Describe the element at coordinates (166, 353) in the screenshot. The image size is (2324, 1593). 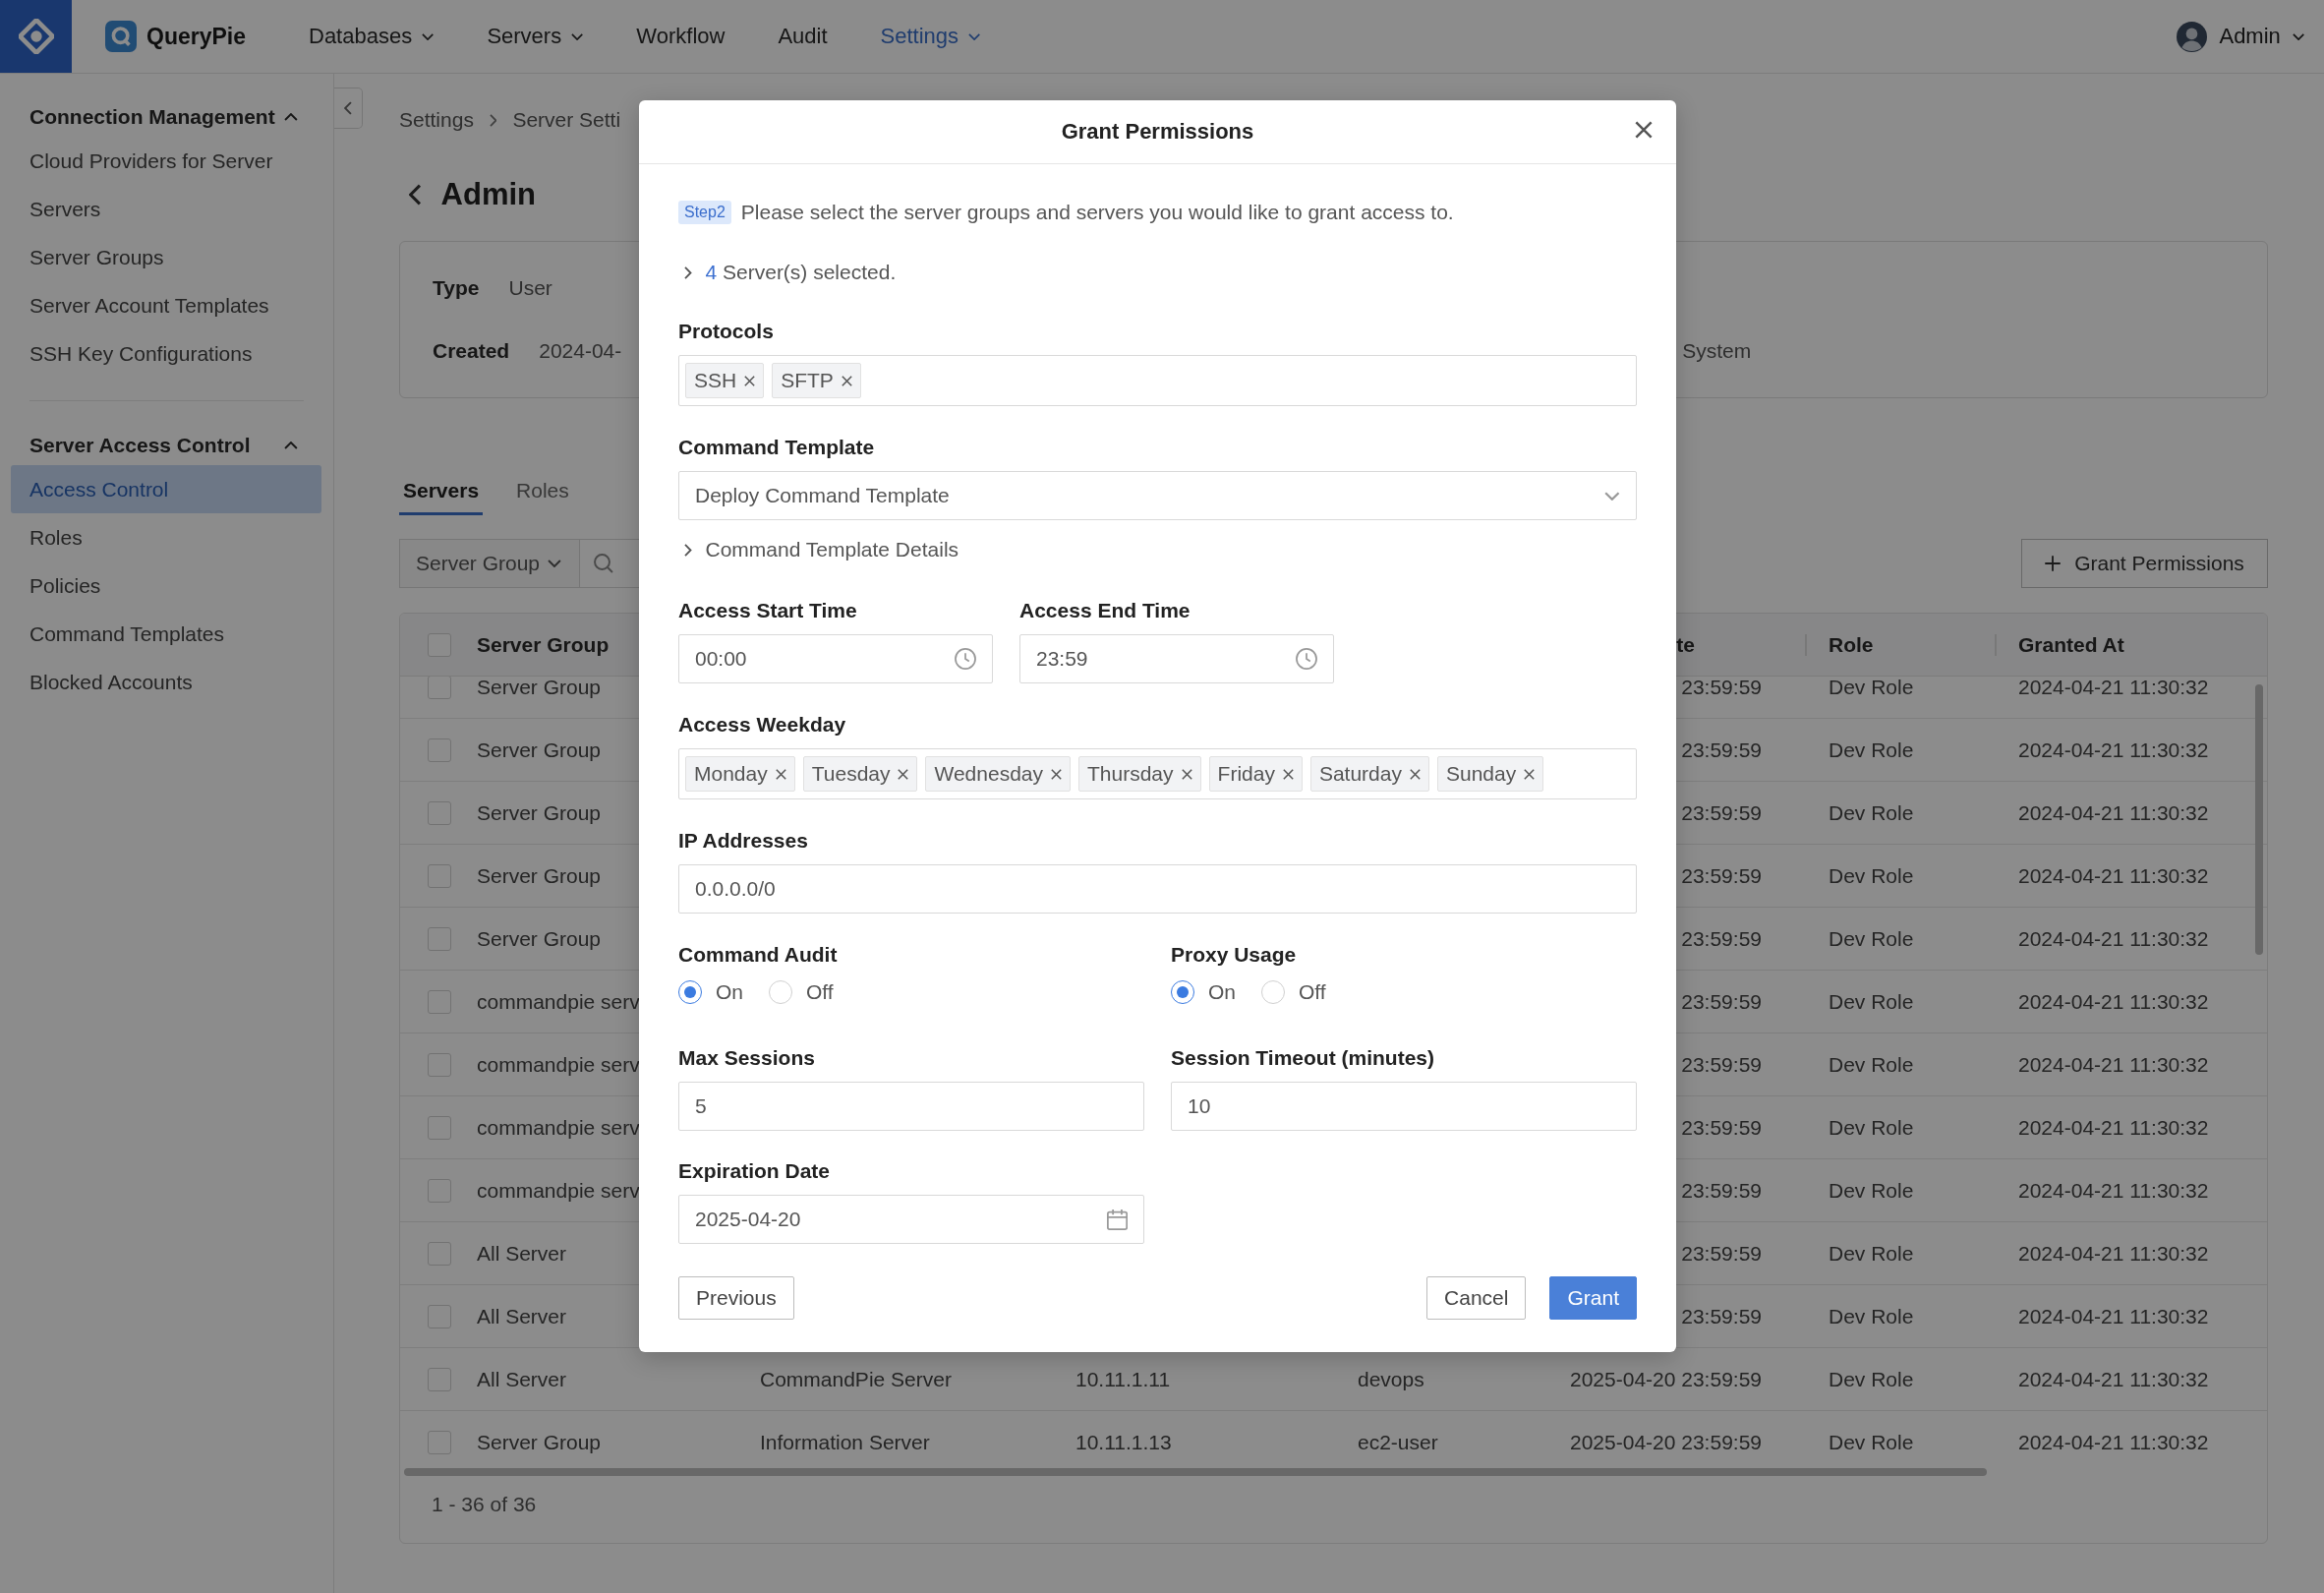
I see `sidebar-item: SSH Key Configurations` at that location.